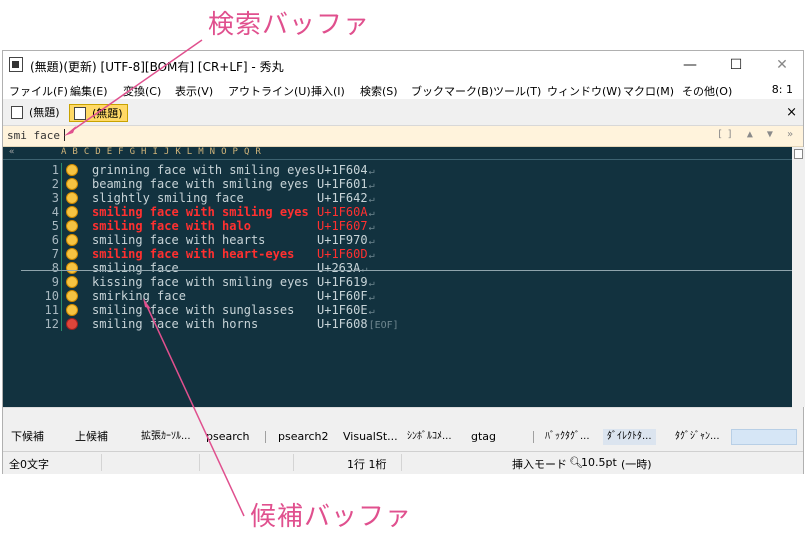  What do you see at coordinates (55, 282) in the screenshot?
I see `line-number: 9` at bounding box center [55, 282].